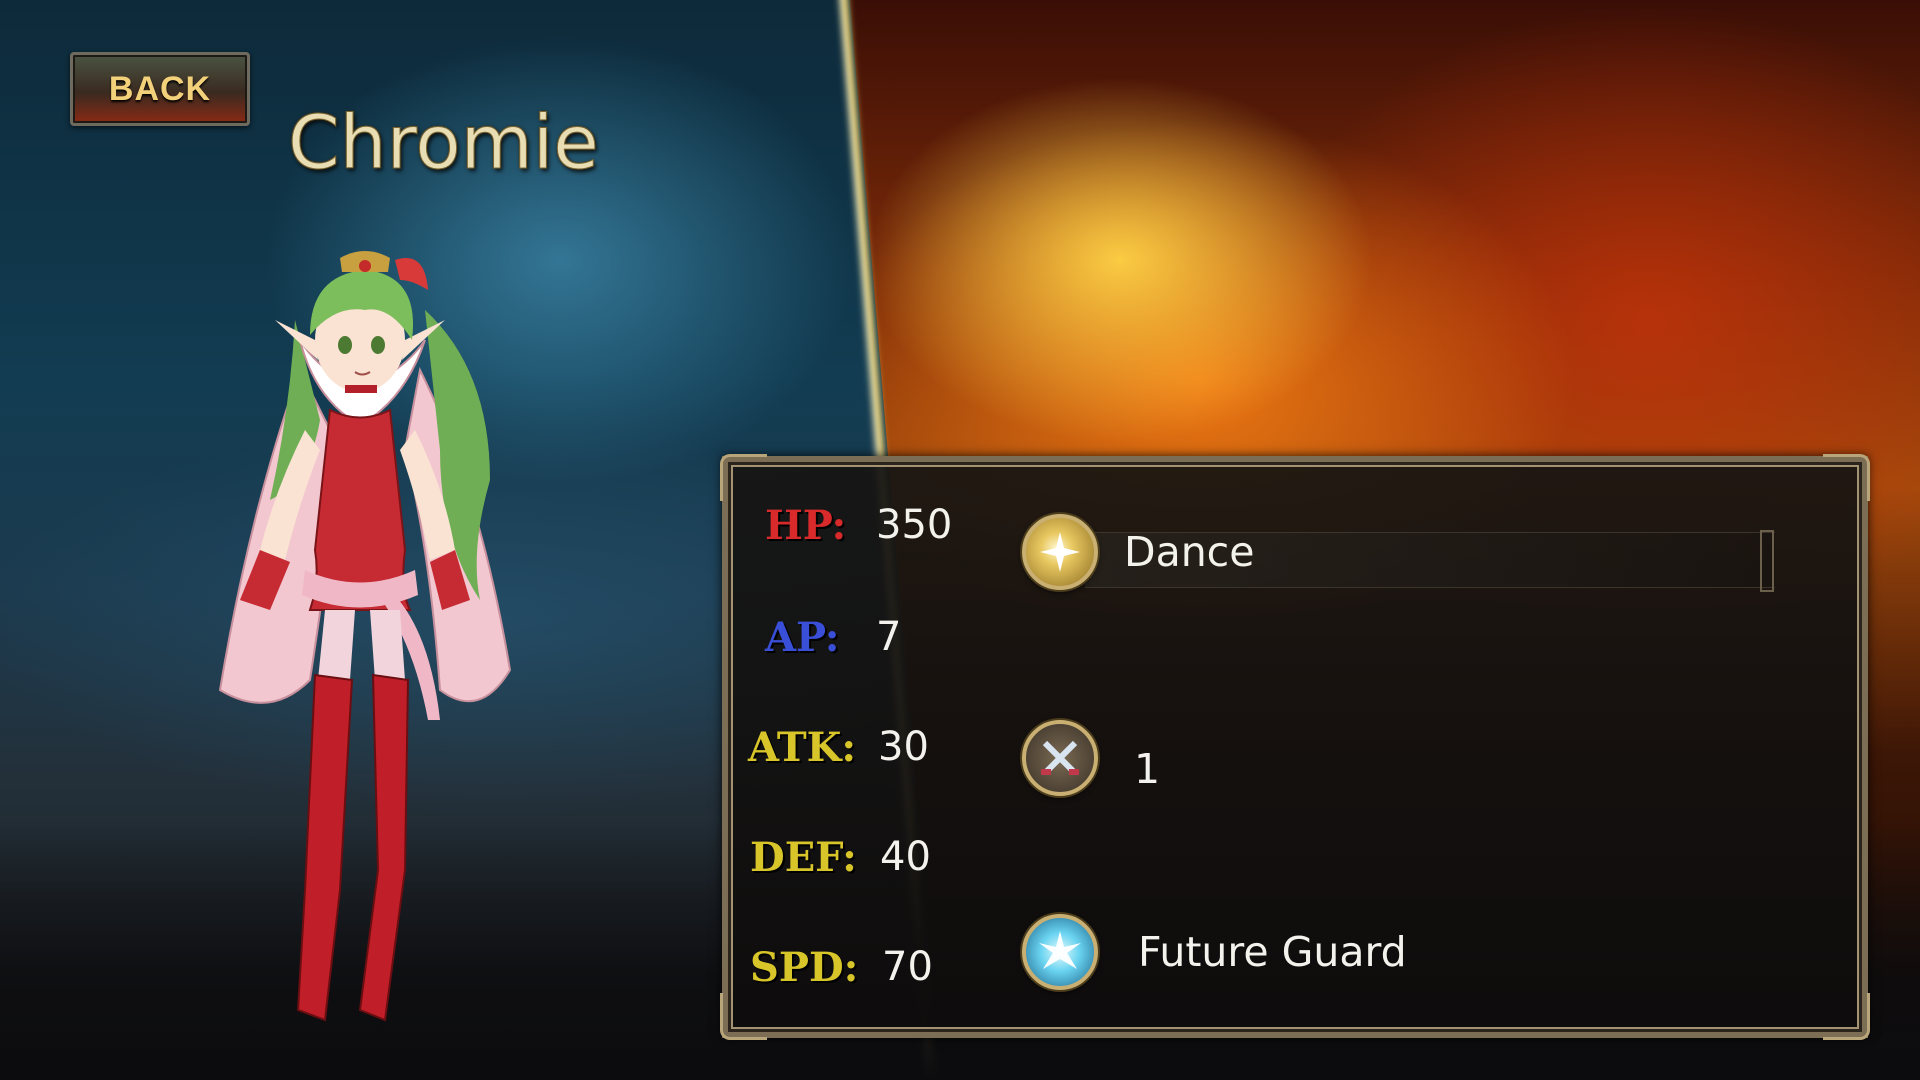 The image size is (1920, 1080). Describe the element at coordinates (907, 967) in the screenshot. I see `stat-value-spd: 70` at that location.